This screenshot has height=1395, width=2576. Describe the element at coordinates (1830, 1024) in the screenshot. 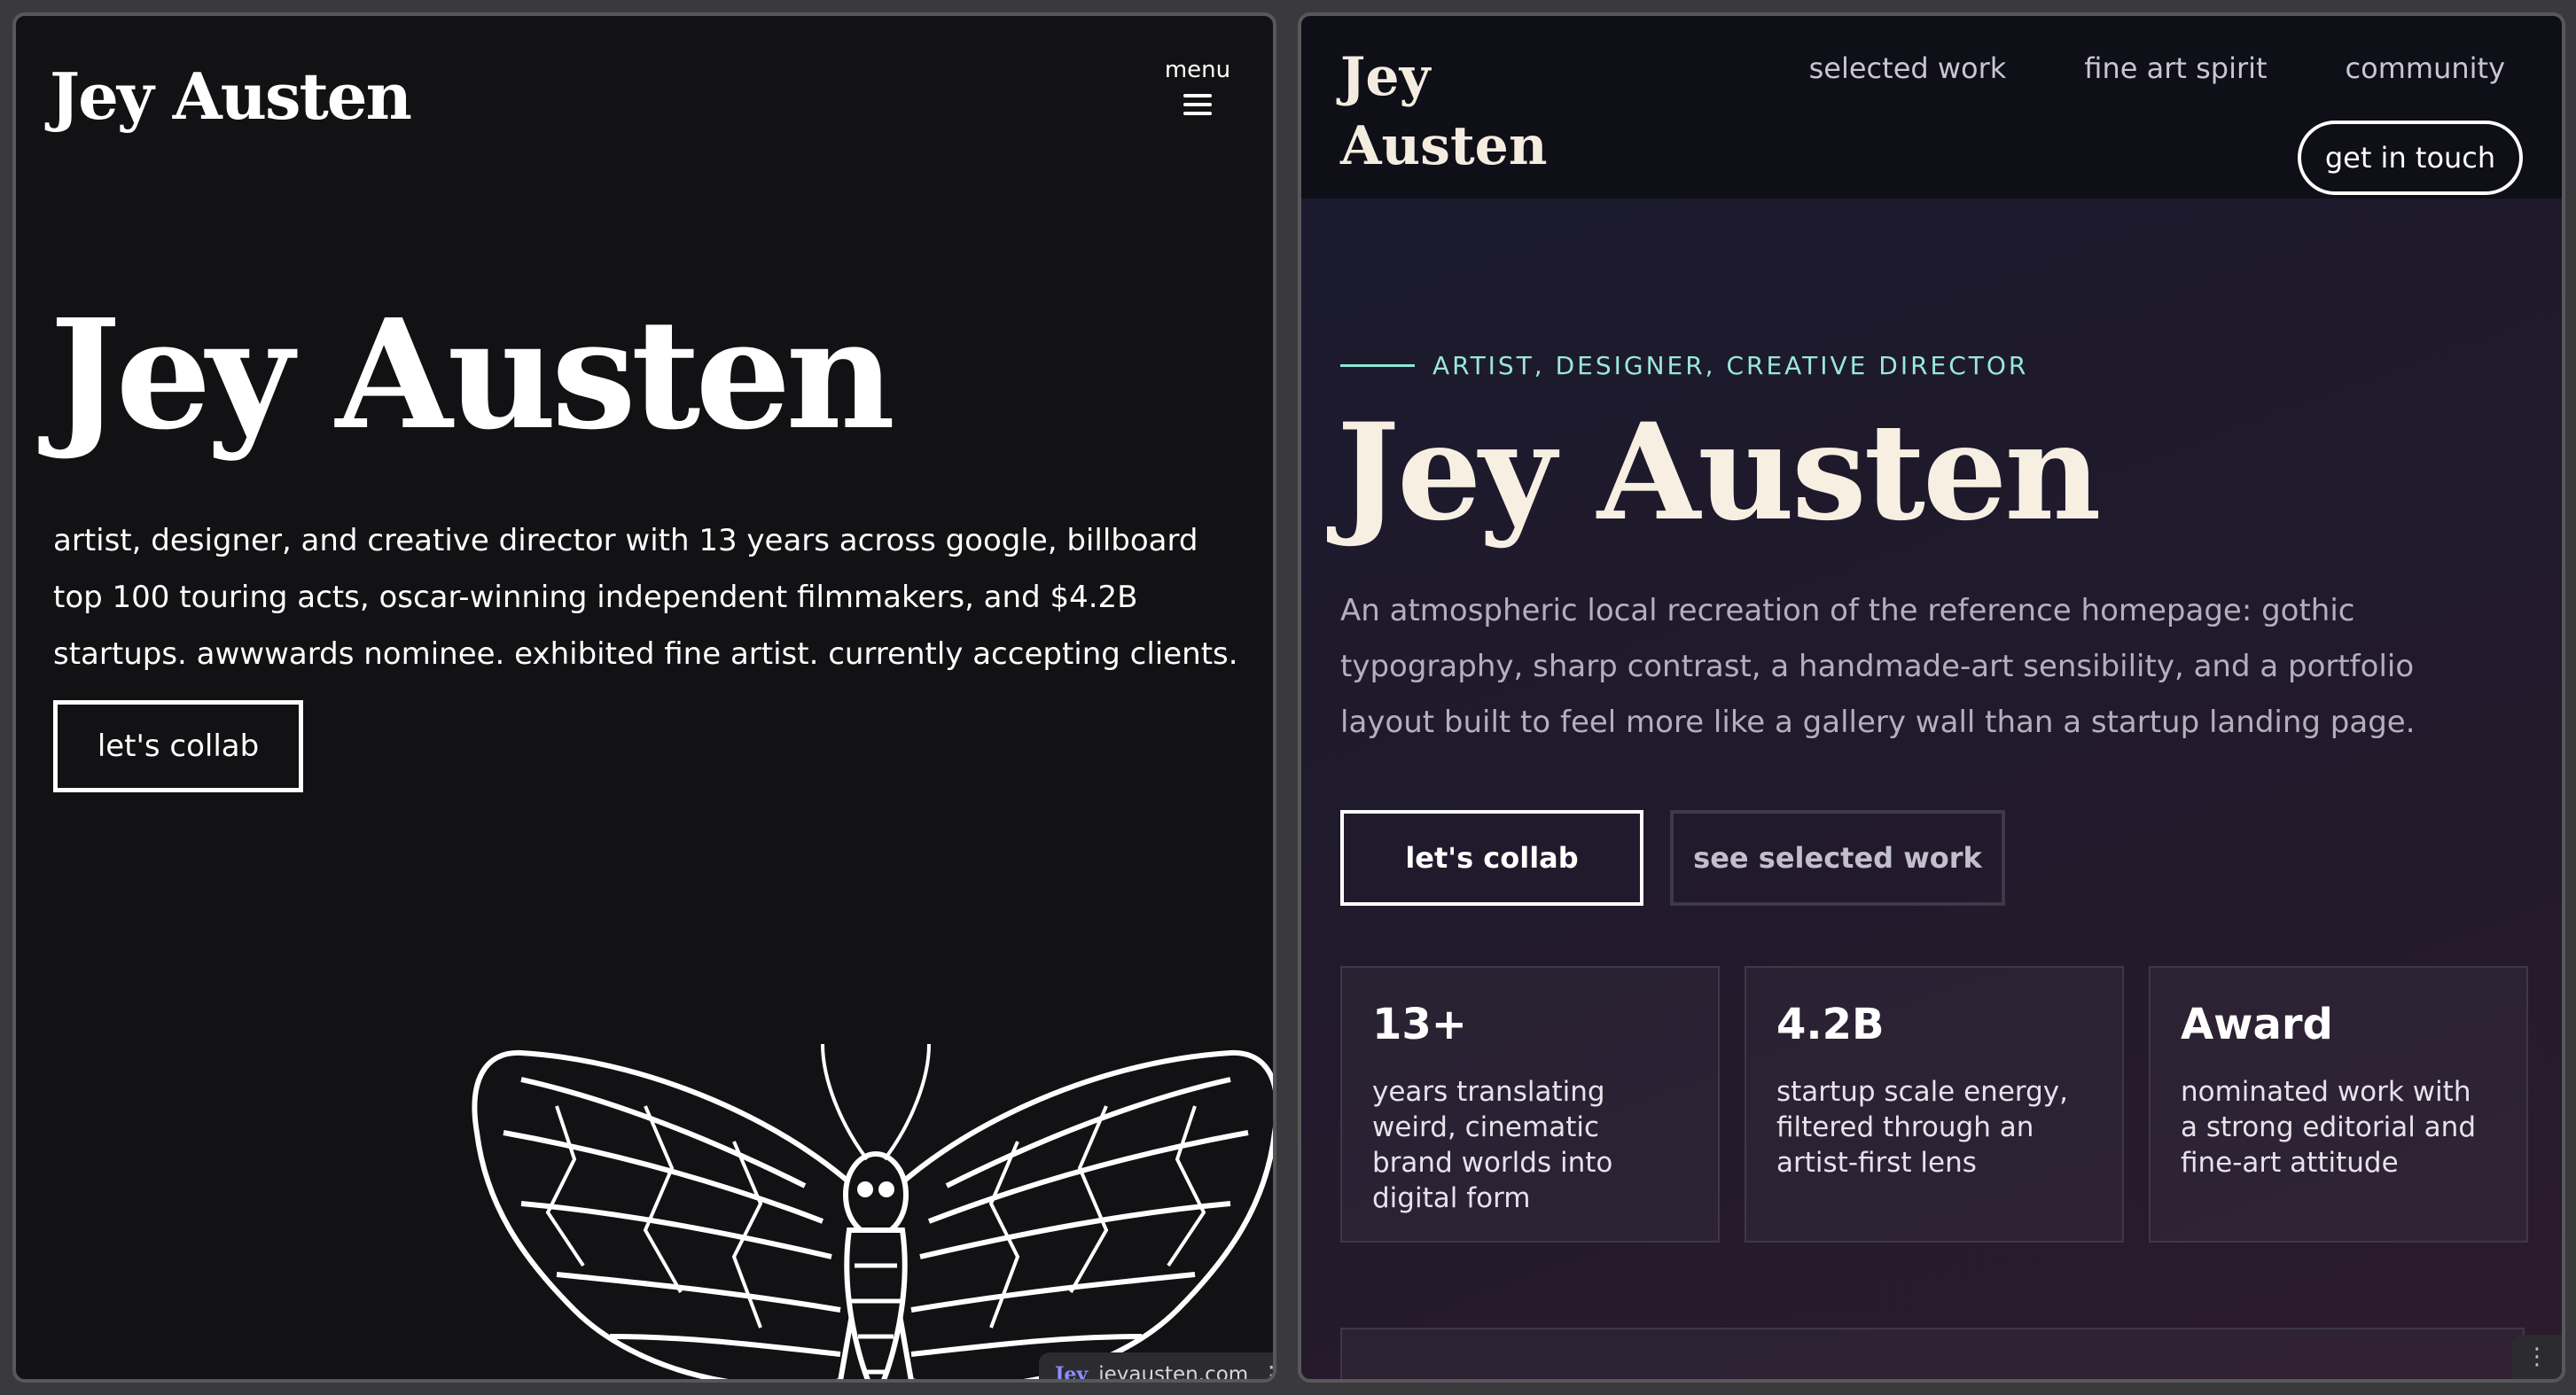

I see `stat-value: 4.2B` at that location.